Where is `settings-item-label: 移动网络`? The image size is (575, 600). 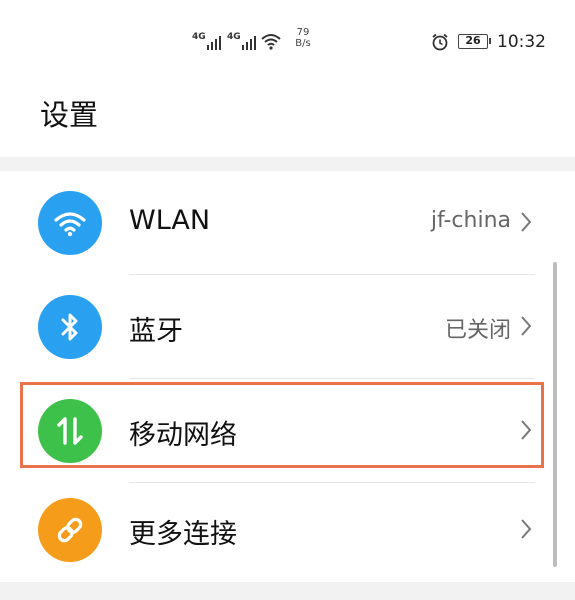 settings-item-label: 移动网络 is located at coordinates (183, 435).